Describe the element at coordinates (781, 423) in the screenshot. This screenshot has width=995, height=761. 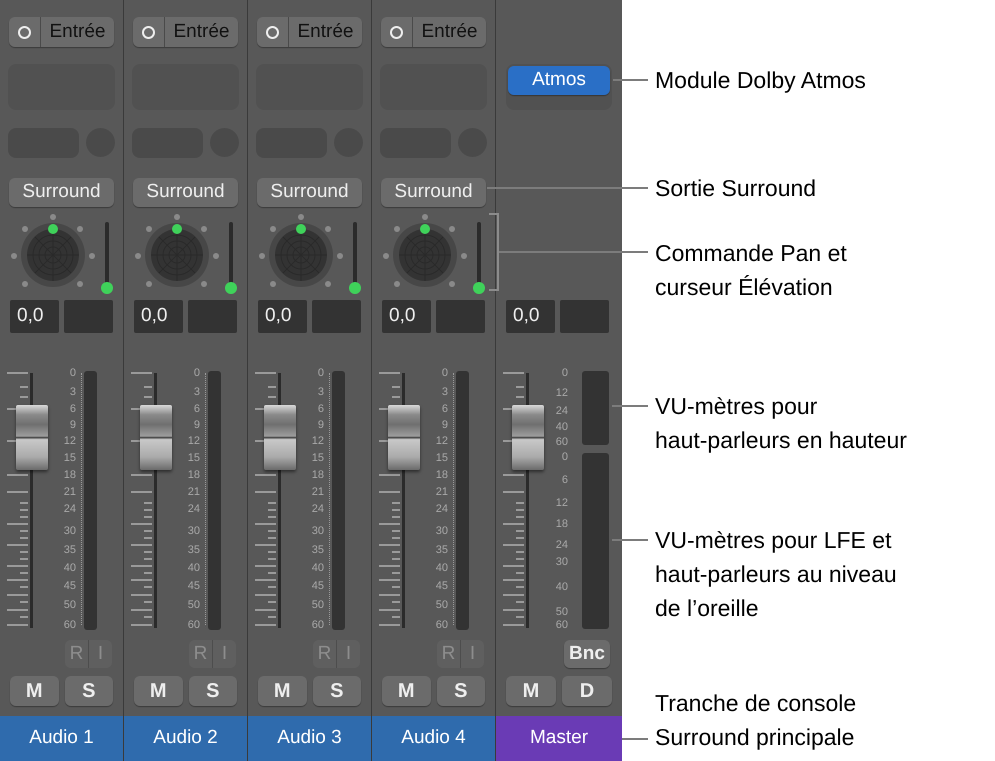
I see `callout-label: VU-mètres pour haut-parleurs en hauteur` at that location.